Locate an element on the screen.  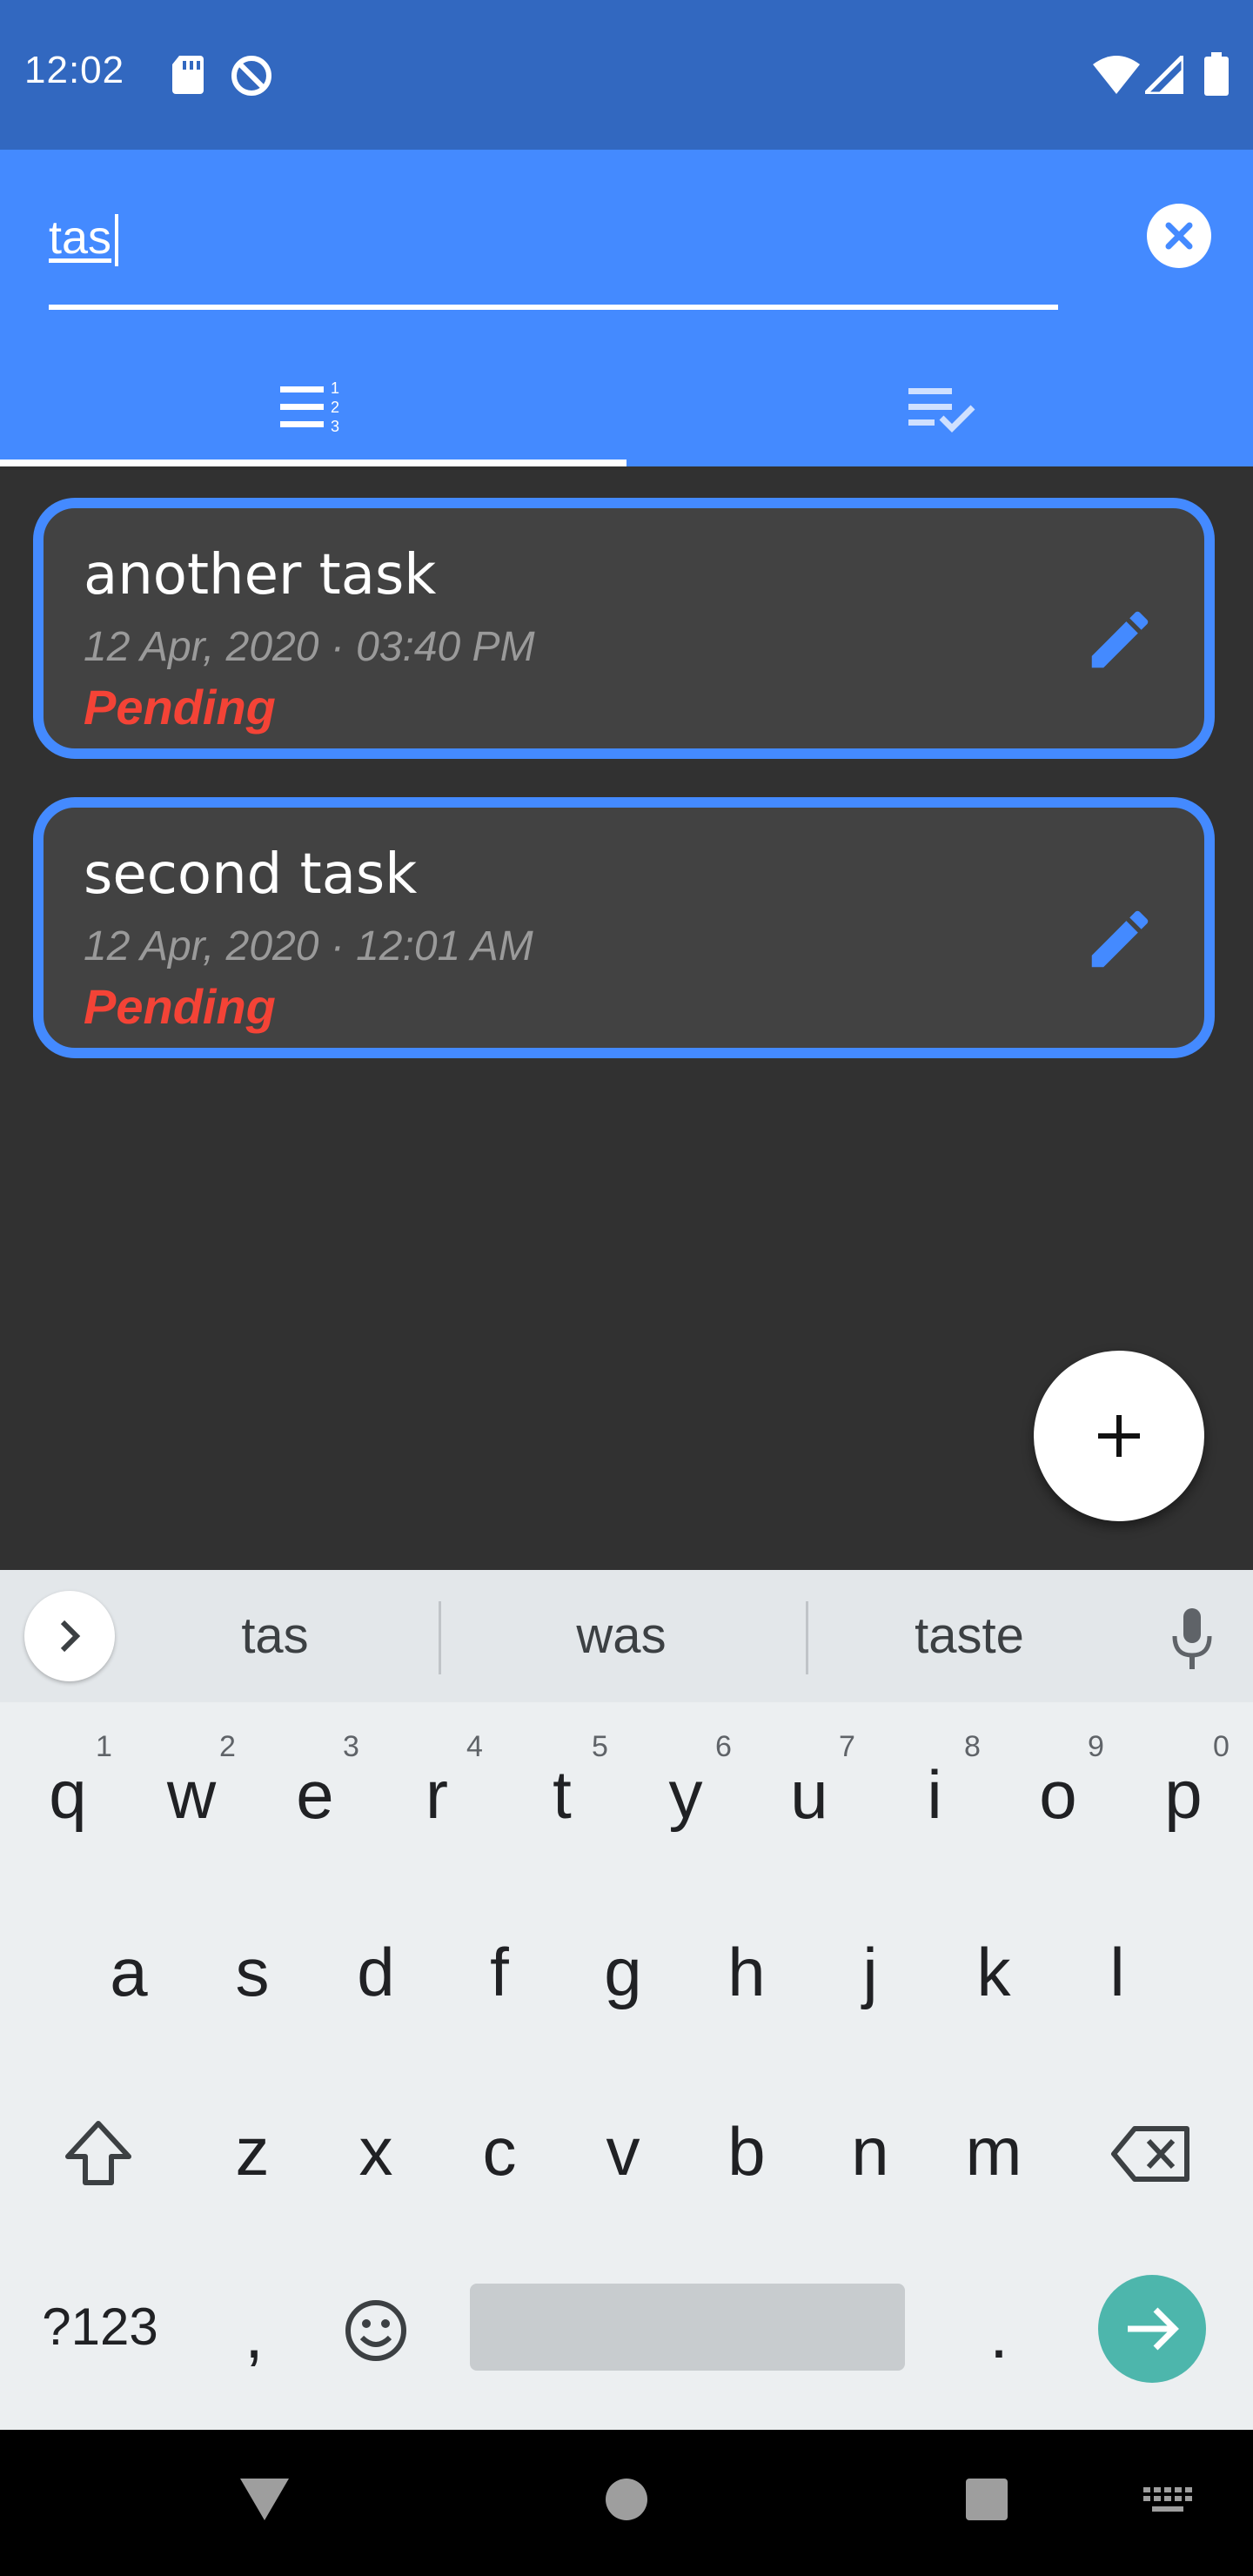
plus-icon is located at coordinates (1119, 1436).